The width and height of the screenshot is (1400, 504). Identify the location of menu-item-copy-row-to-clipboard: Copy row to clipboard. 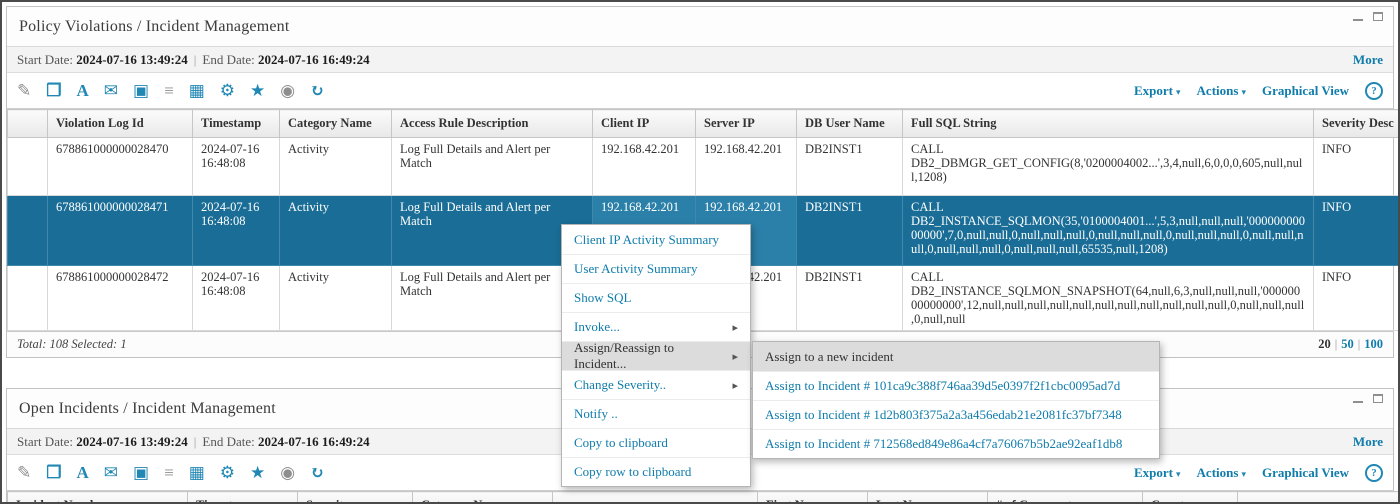
(656, 471).